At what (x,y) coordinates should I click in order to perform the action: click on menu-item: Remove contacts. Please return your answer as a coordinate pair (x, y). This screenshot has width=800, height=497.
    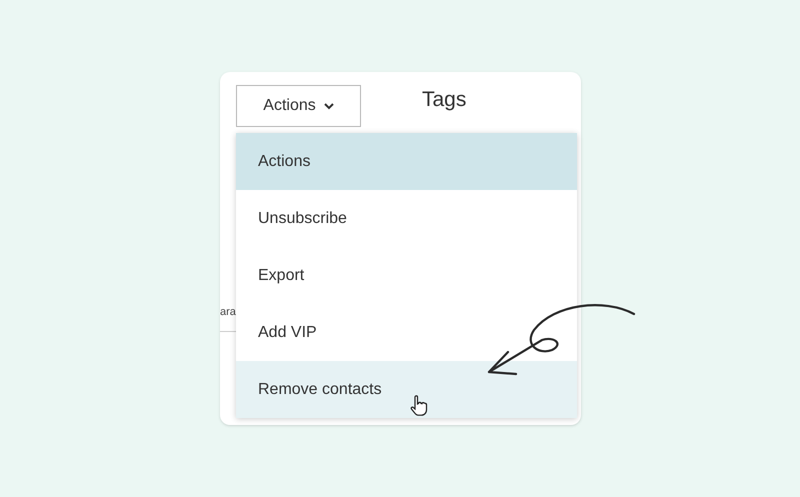
    Looking at the image, I should click on (406, 389).